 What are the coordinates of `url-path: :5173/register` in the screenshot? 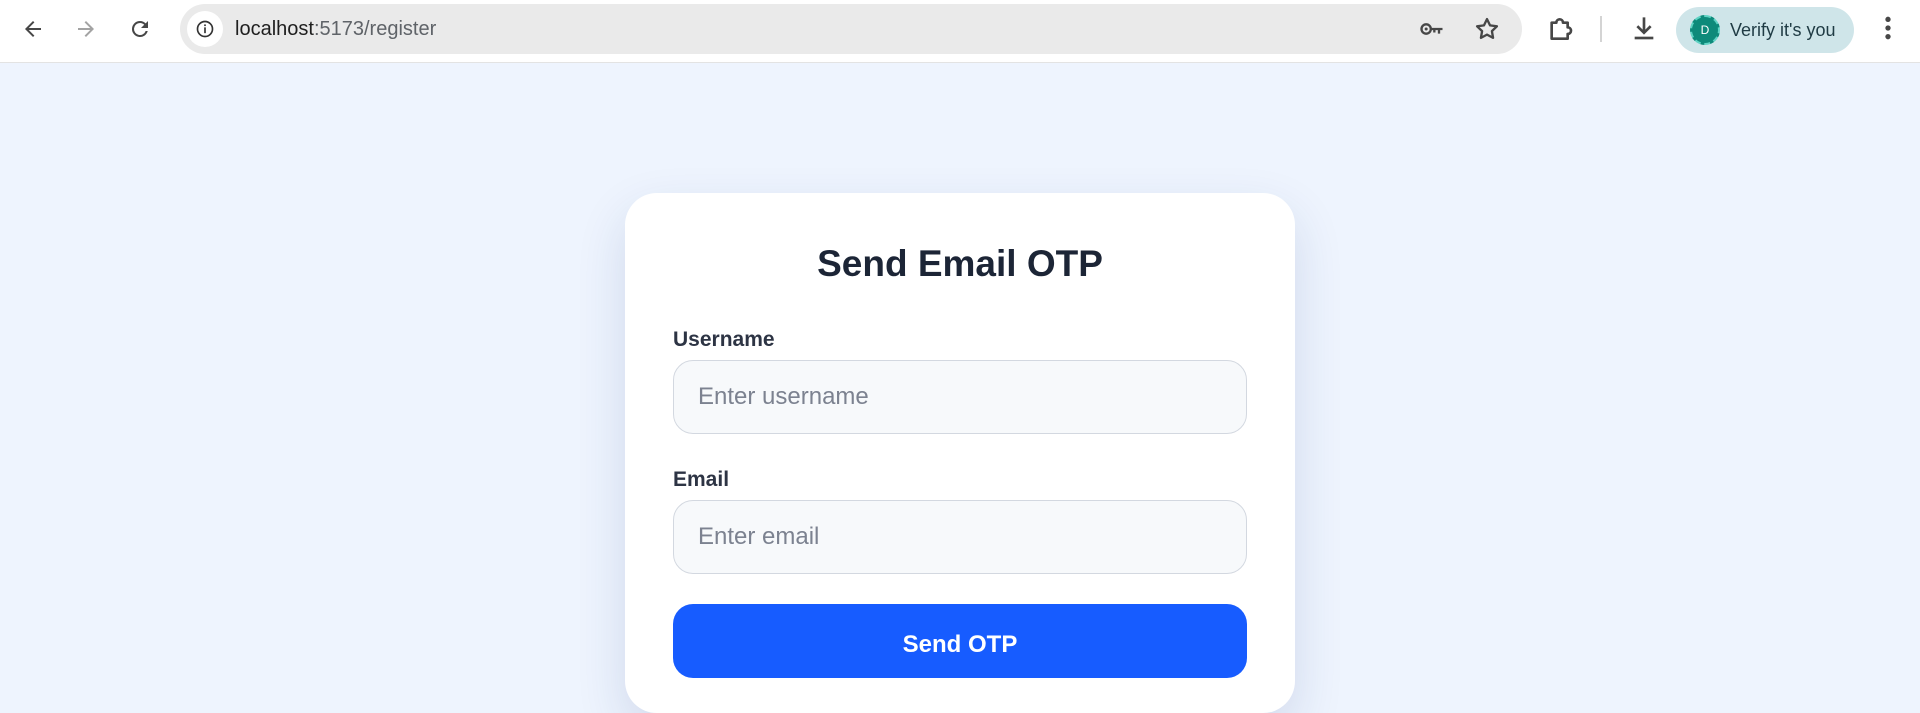 It's located at (375, 29).